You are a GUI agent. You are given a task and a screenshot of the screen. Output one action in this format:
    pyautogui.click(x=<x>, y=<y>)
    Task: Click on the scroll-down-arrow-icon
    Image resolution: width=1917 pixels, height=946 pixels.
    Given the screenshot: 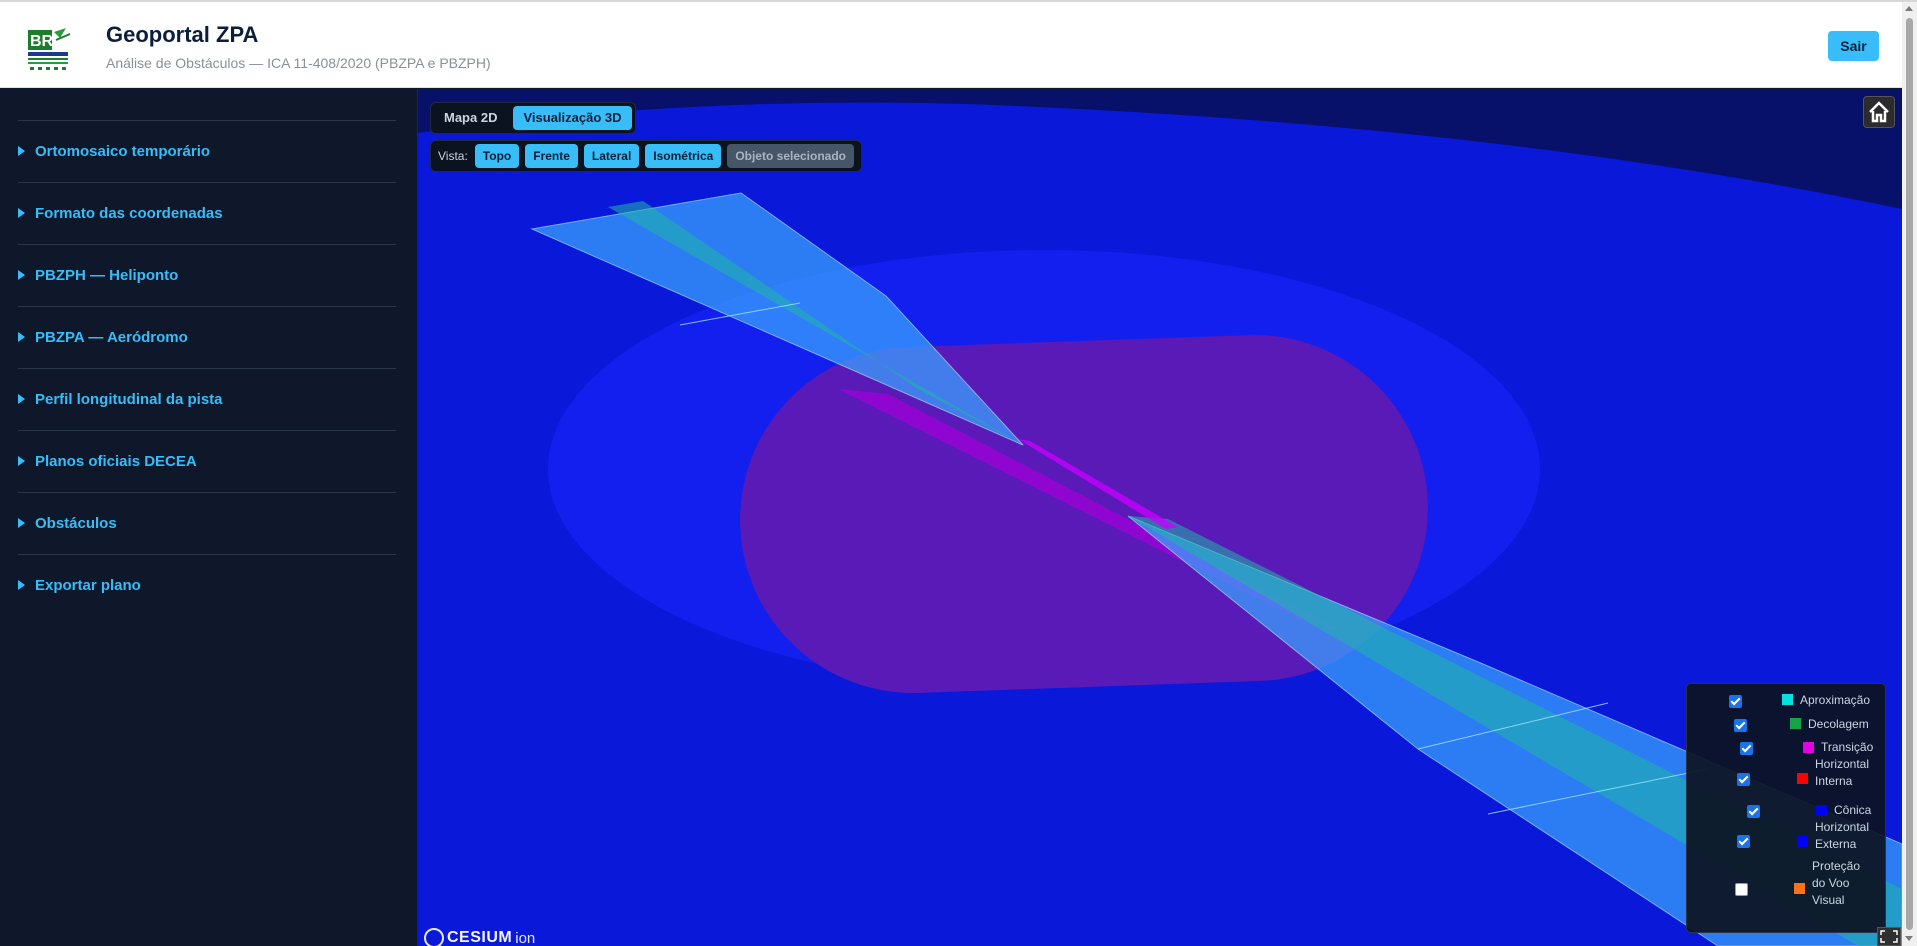 What is the action you would take?
    pyautogui.click(x=1909, y=938)
    